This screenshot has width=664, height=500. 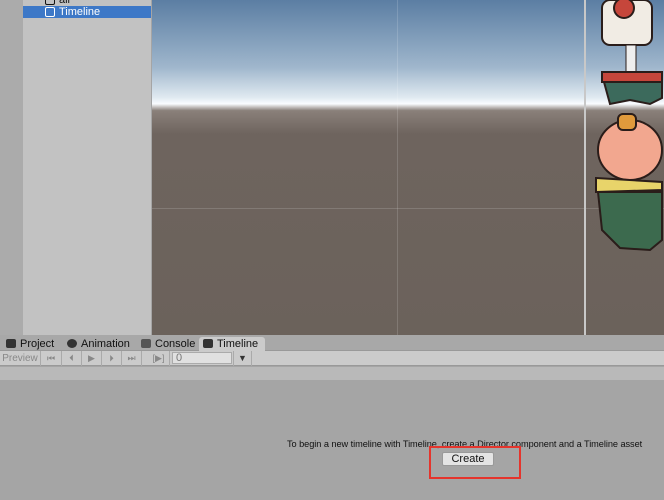 I want to click on time-field: 0, so click(x=202, y=358).